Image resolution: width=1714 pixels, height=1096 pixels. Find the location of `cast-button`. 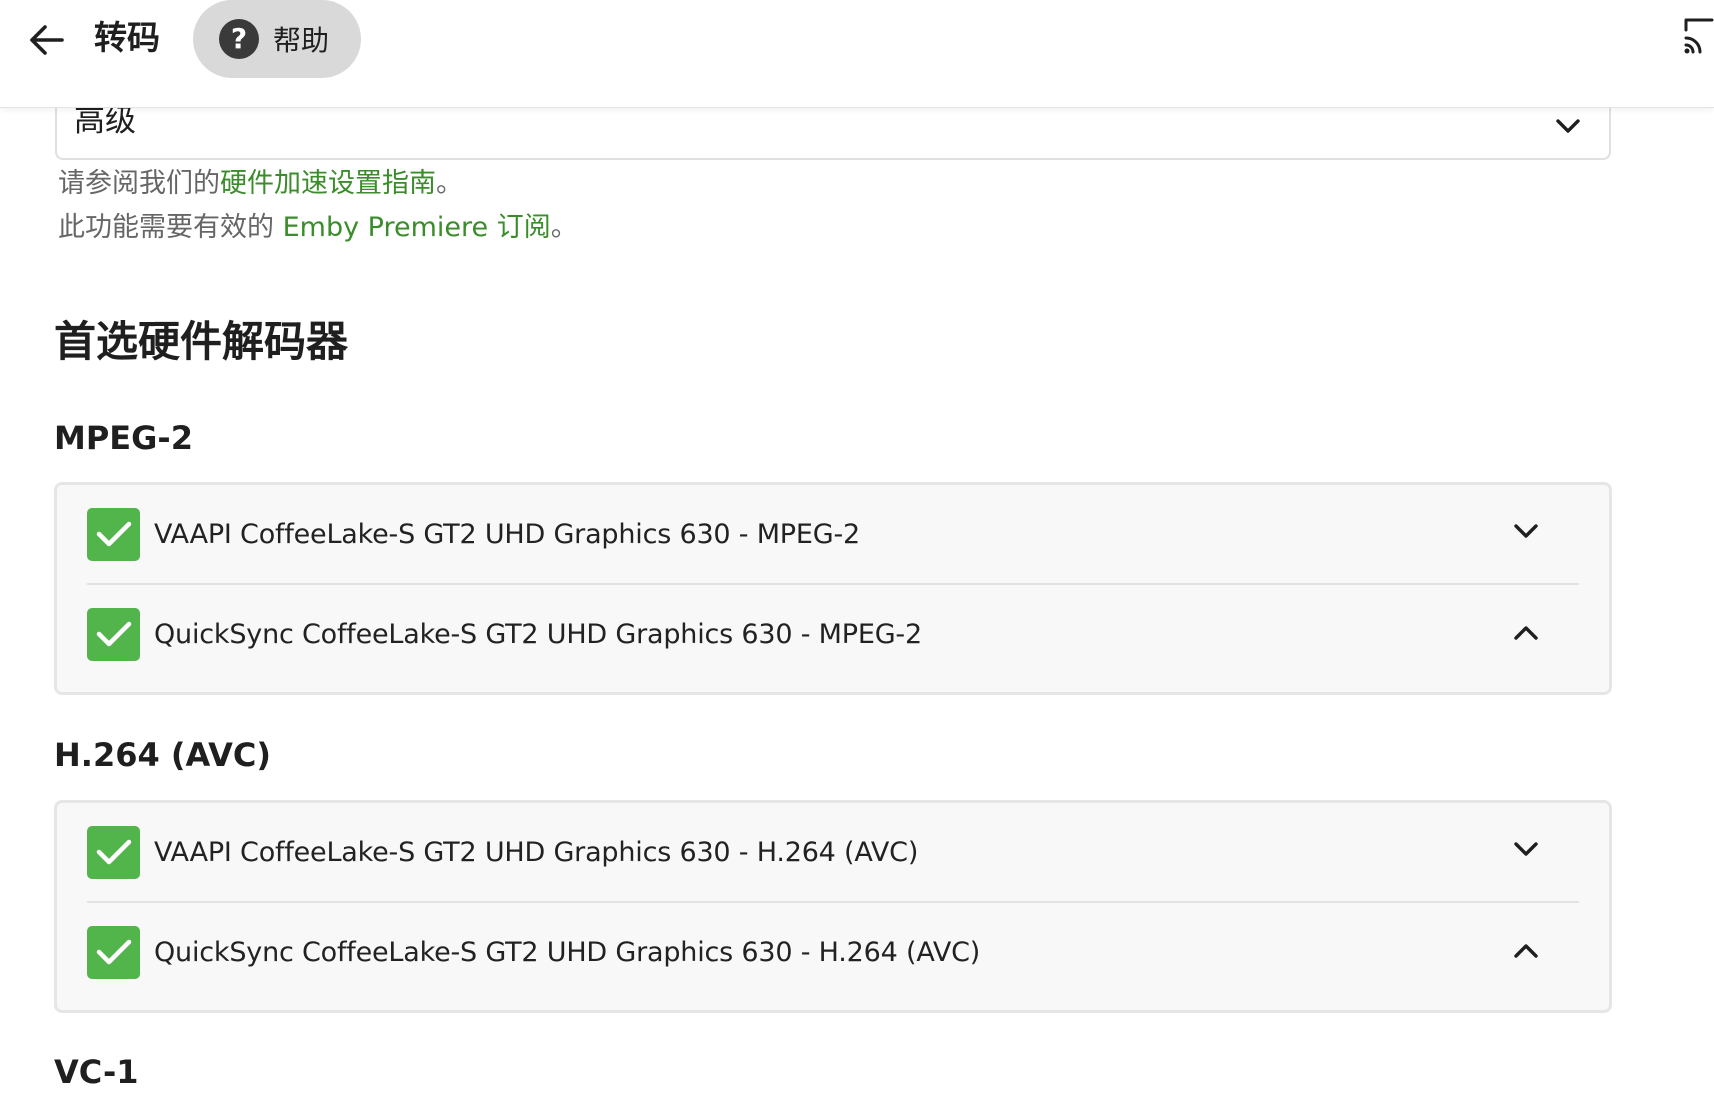

cast-button is located at coordinates (1699, 40).